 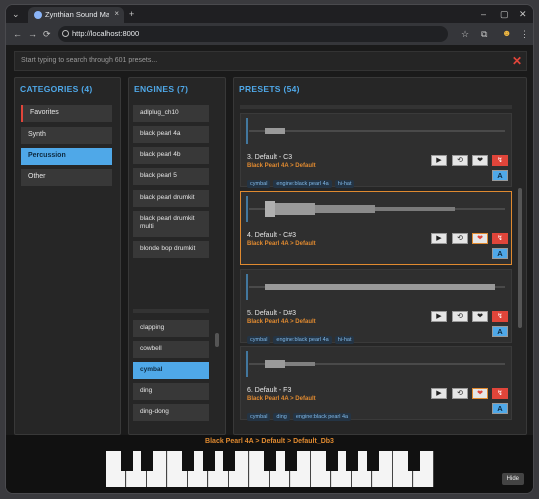 I want to click on engines-list-divider, so click(x=171, y=311).